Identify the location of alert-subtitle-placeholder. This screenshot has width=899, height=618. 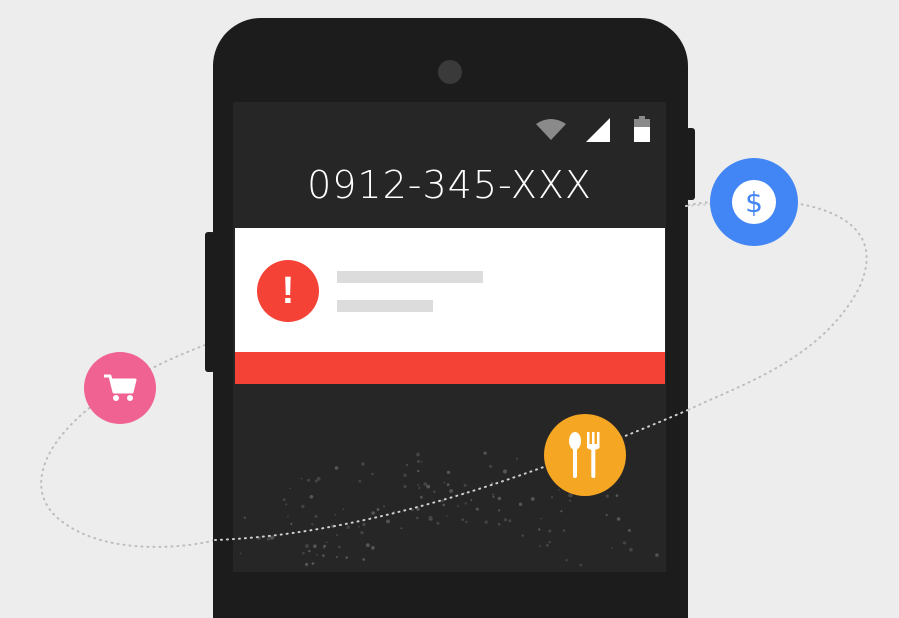
(385, 306).